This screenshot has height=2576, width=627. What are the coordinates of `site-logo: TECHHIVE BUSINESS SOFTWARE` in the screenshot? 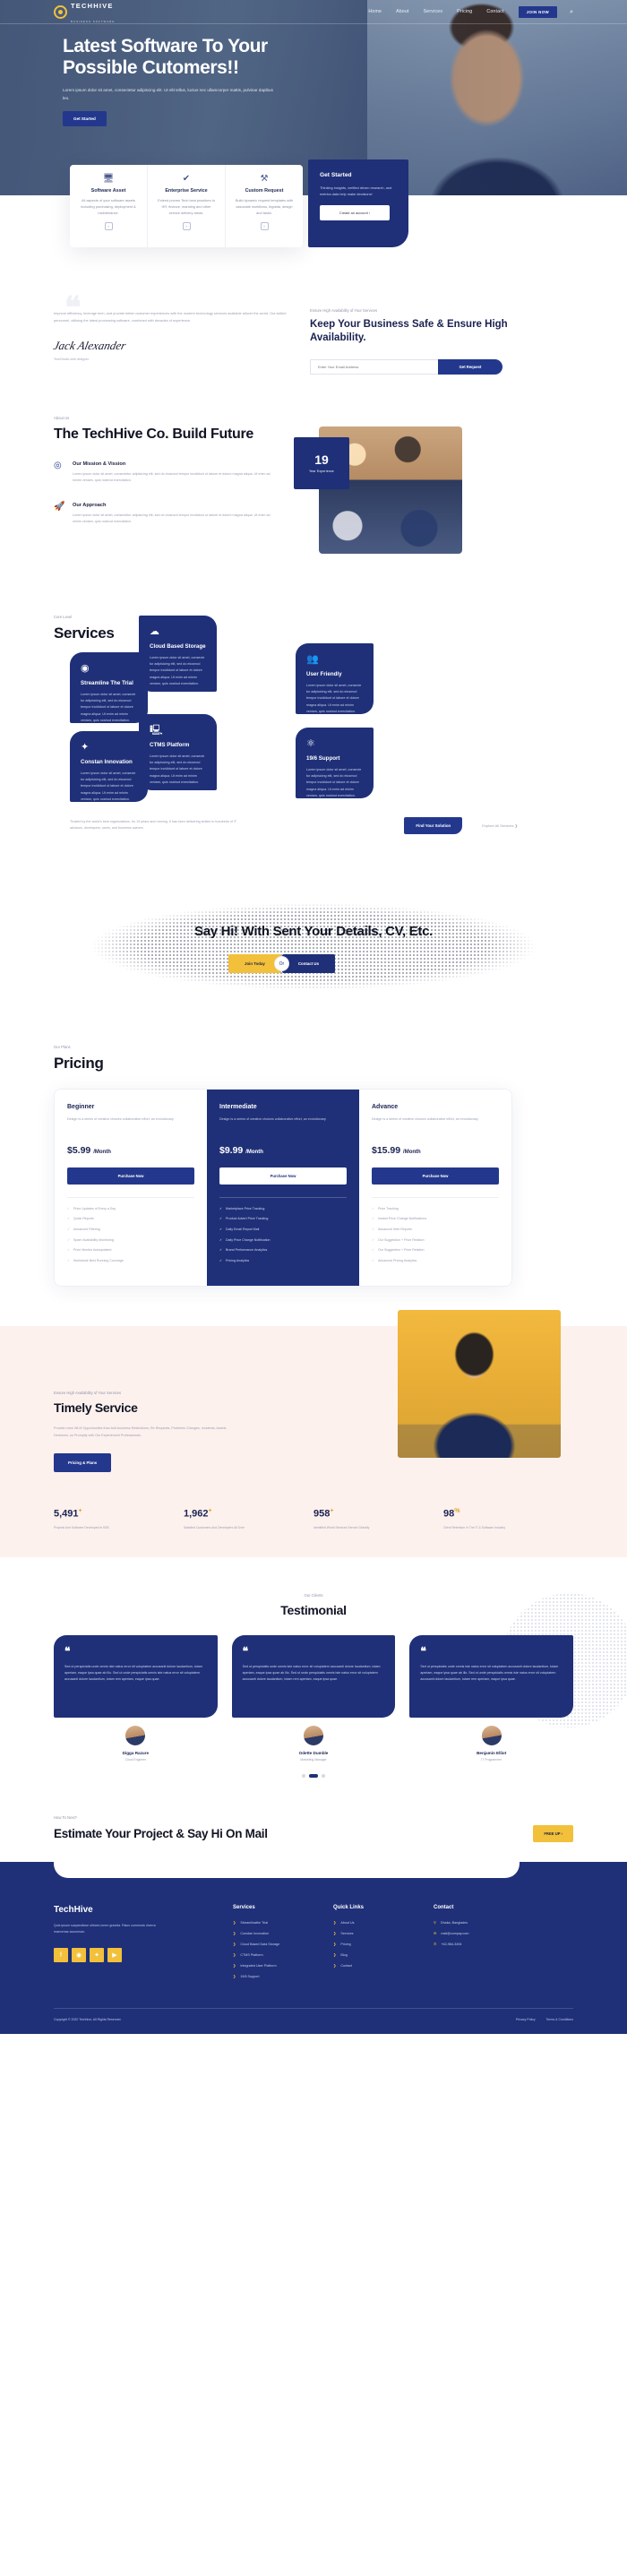 It's located at (84, 13).